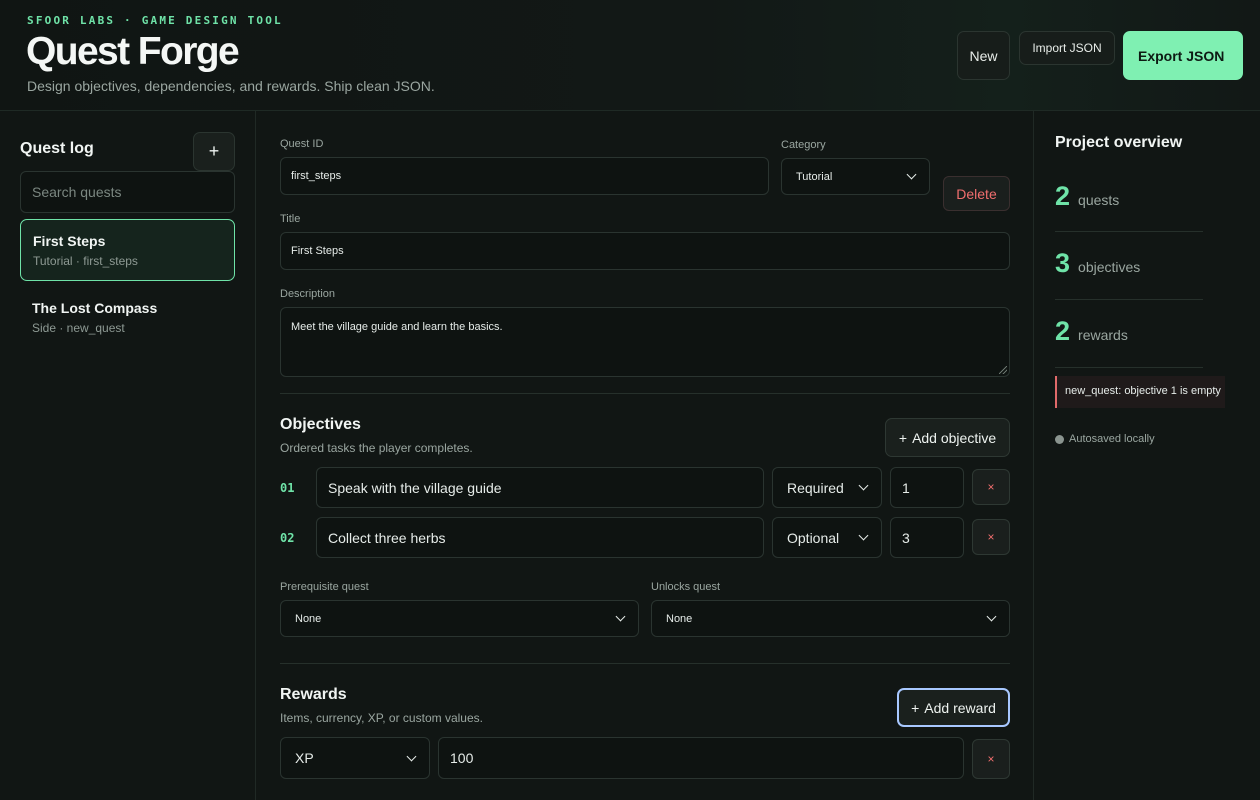 The height and width of the screenshot is (800, 1260). I want to click on new-button: New, so click(983, 55).